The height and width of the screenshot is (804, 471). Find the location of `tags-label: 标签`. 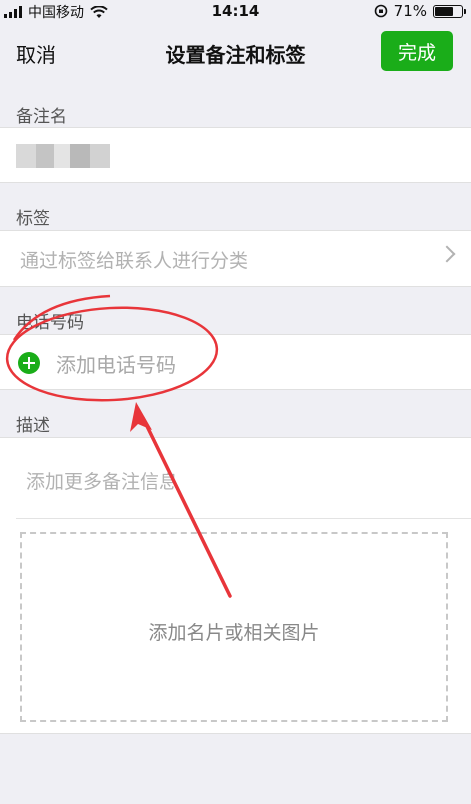

tags-label: 标签 is located at coordinates (33, 219).